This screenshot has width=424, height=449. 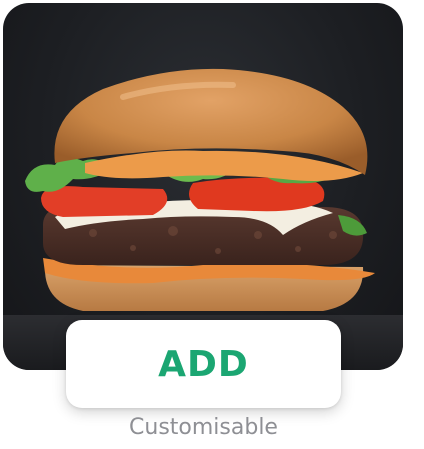 I want to click on add-button: ADD, so click(x=203, y=364).